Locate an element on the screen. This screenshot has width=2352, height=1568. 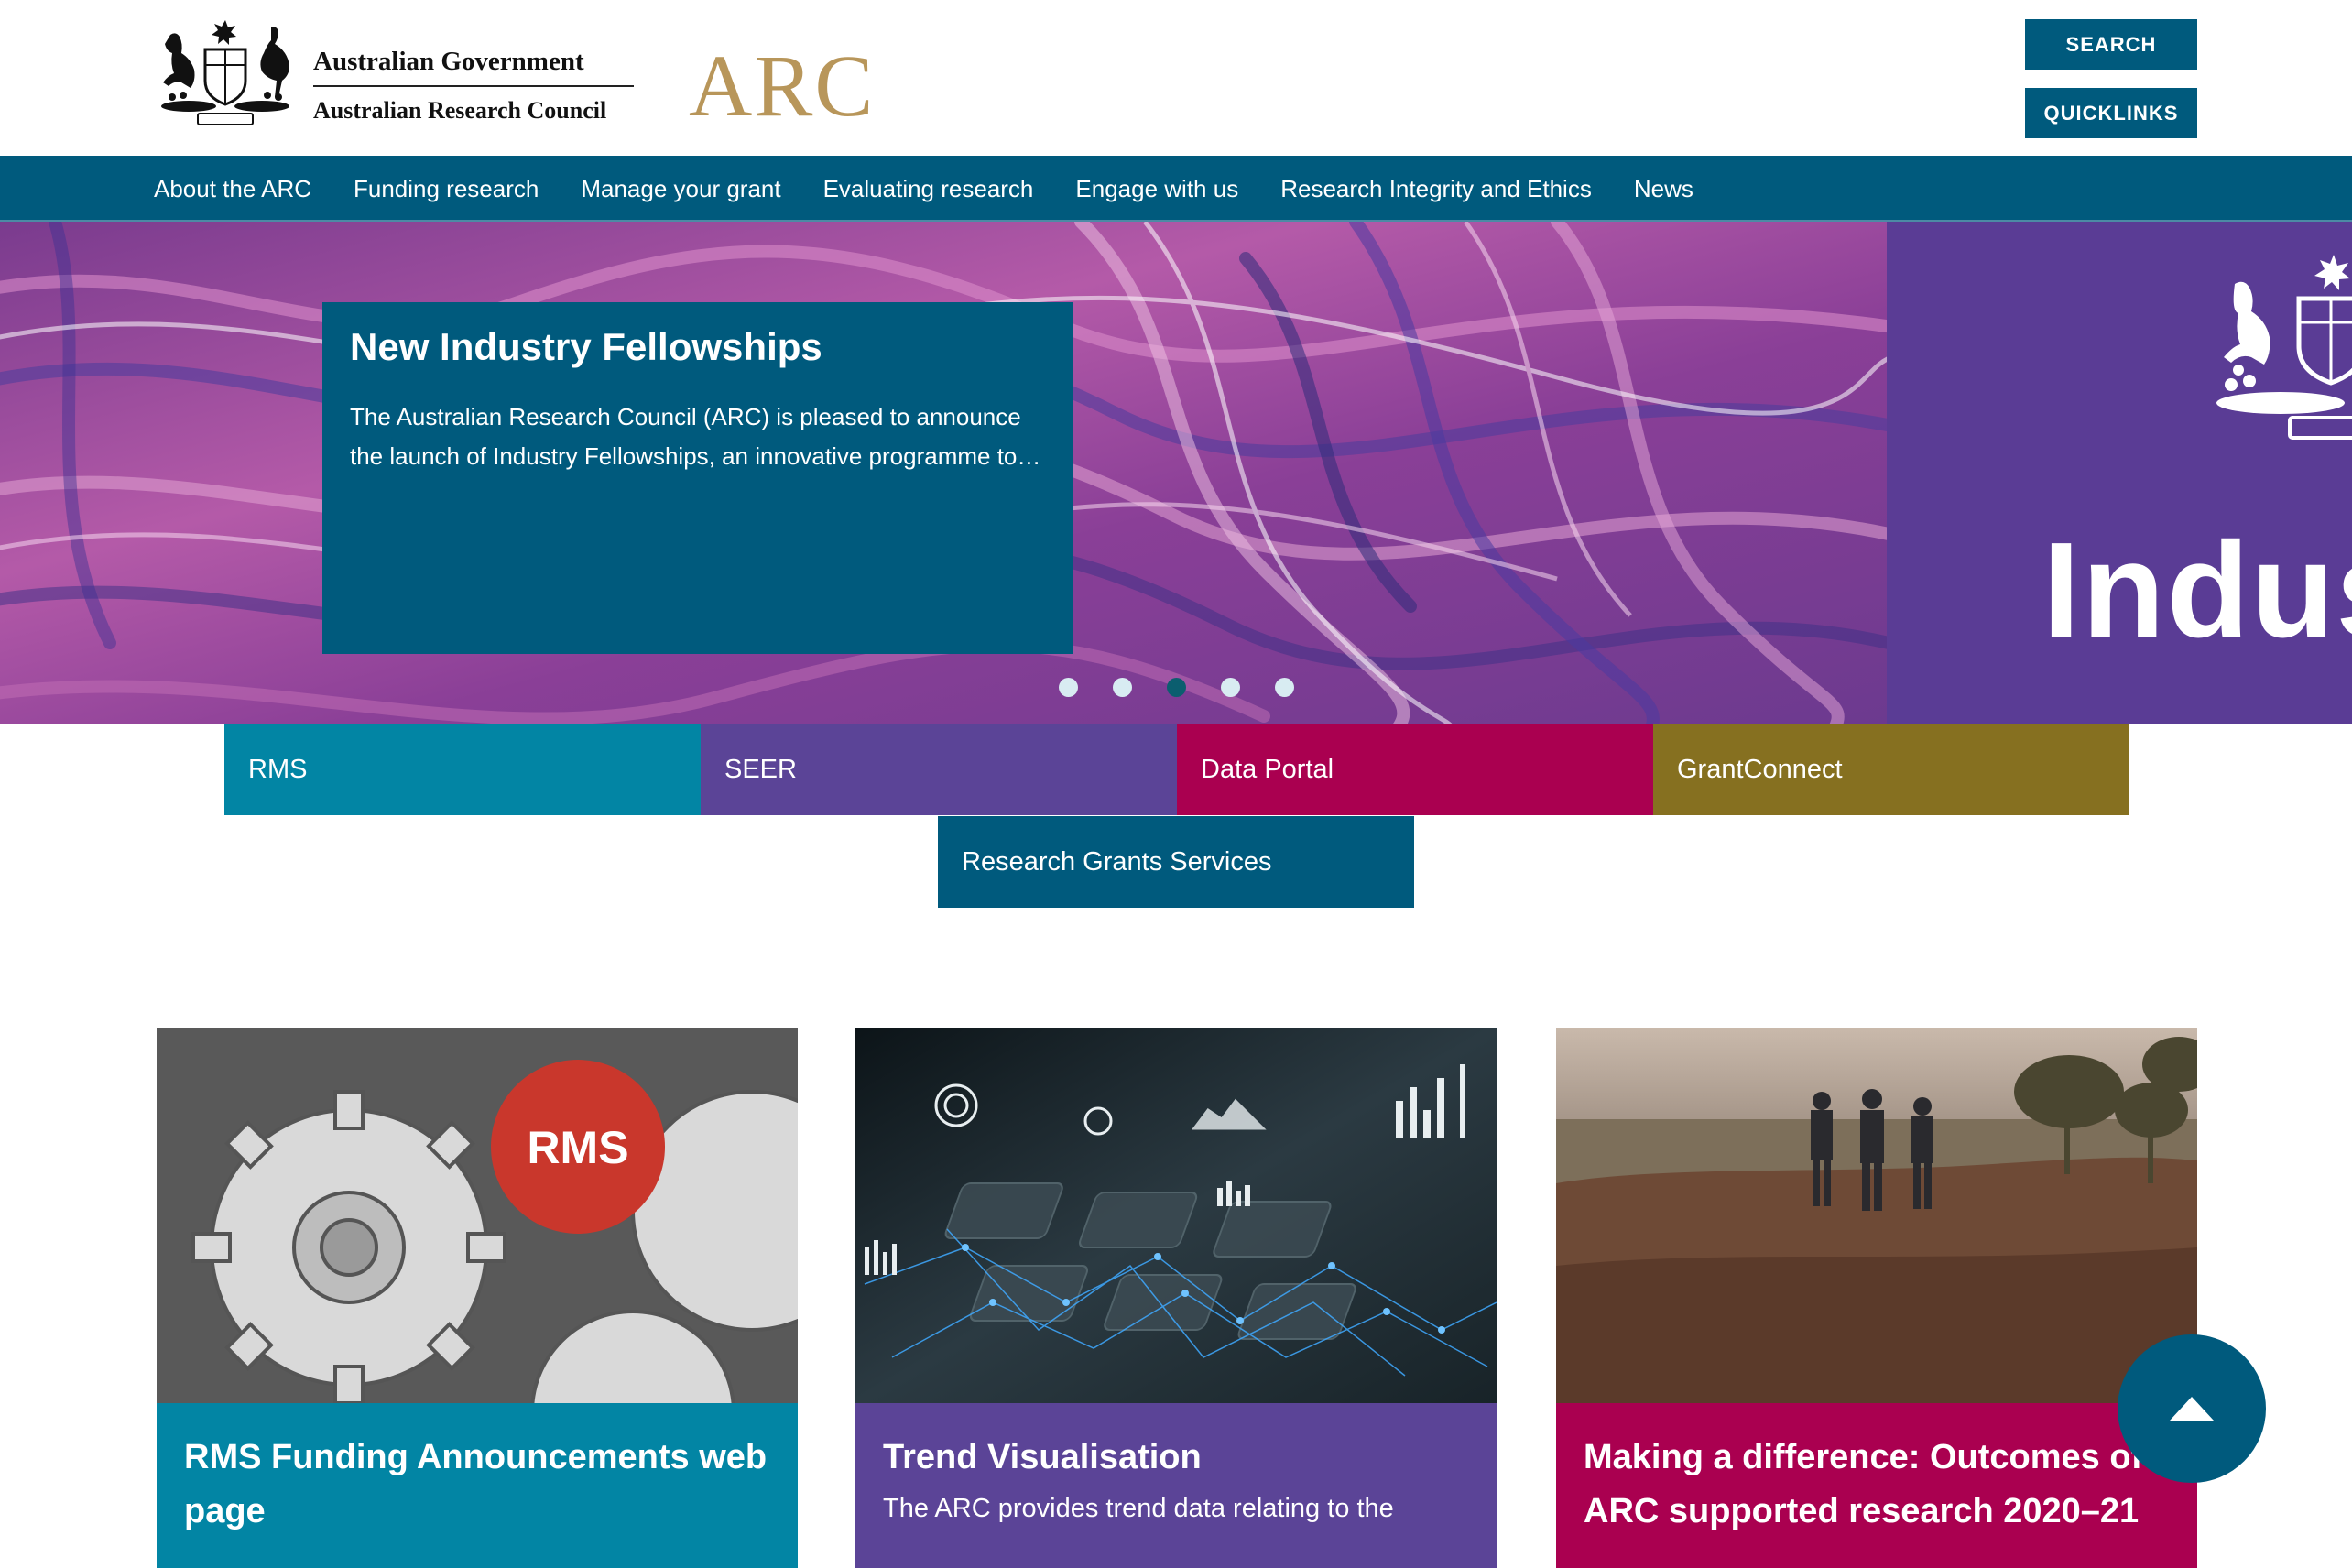
arrow-up-icon is located at coordinates (2192, 1409).